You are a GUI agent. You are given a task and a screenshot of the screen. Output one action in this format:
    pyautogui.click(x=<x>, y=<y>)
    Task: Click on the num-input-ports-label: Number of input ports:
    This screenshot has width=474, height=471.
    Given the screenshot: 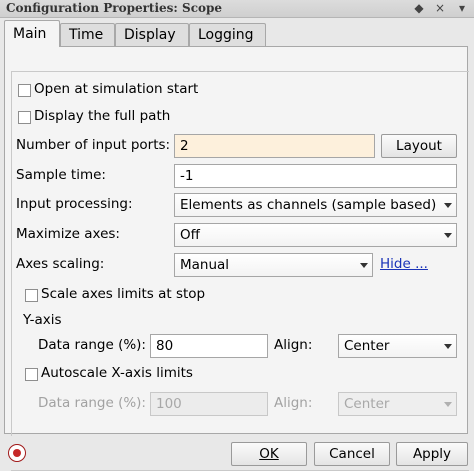 What is the action you would take?
    pyautogui.click(x=93, y=145)
    